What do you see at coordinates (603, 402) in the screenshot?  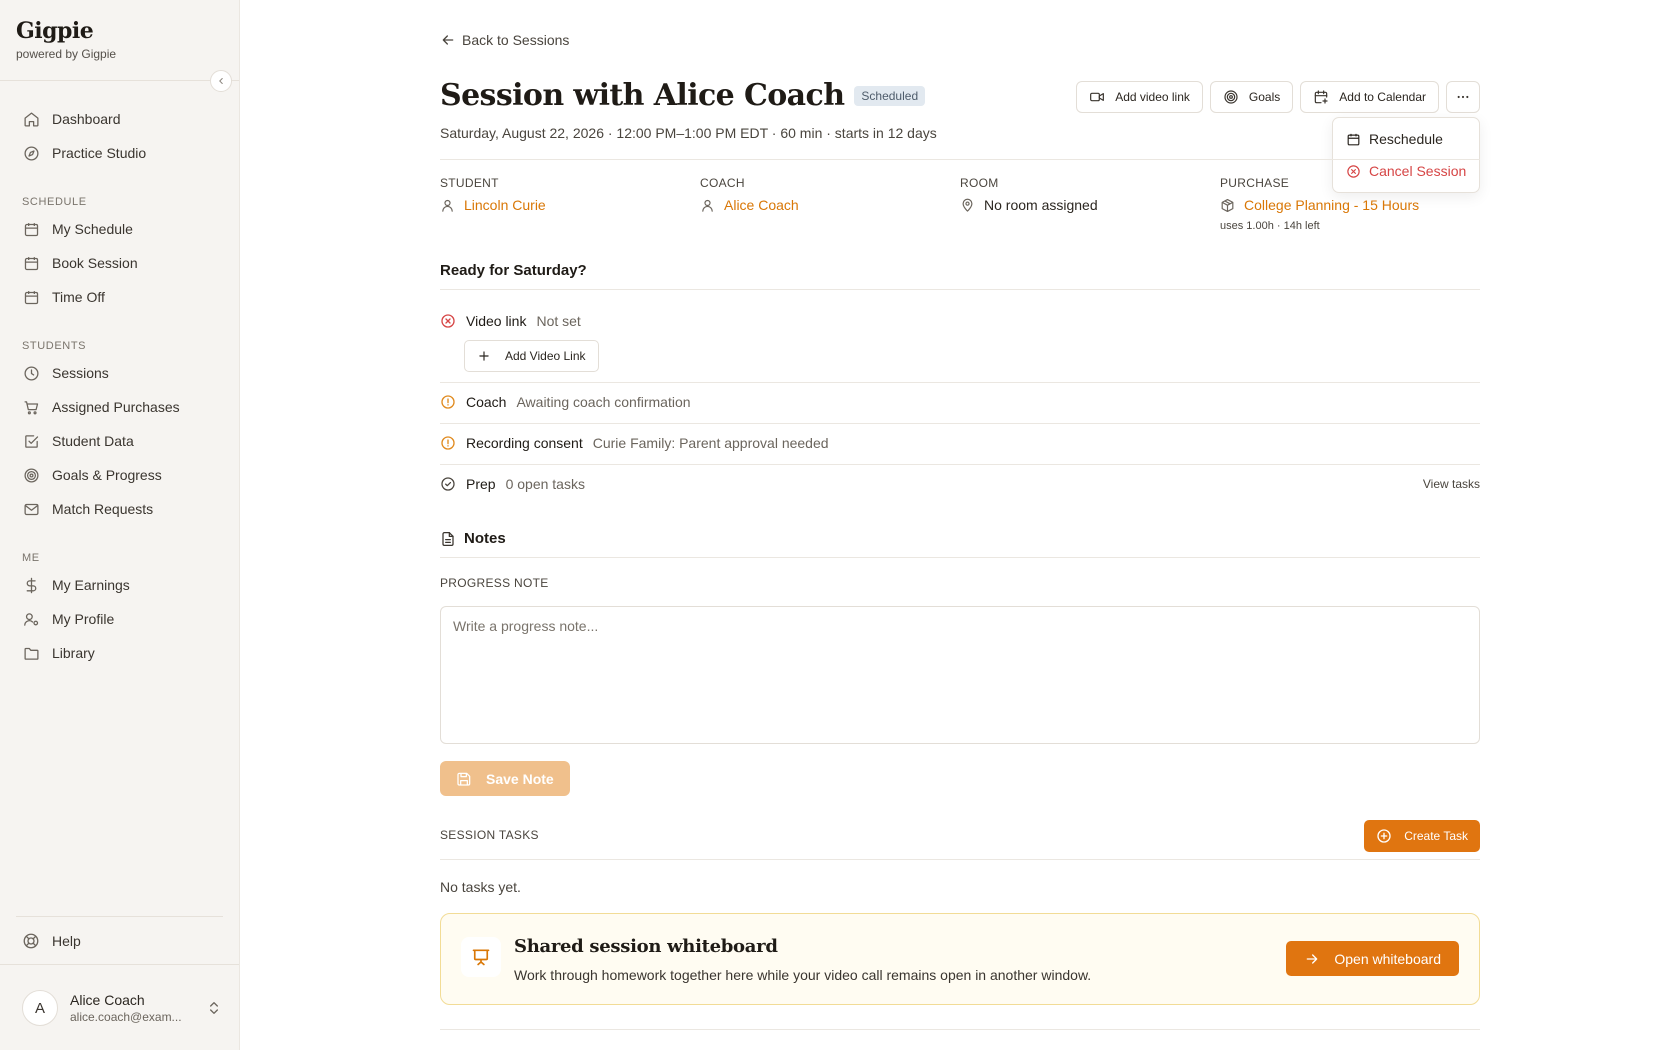 I see `check-value: Awaiting coach confirmation` at bounding box center [603, 402].